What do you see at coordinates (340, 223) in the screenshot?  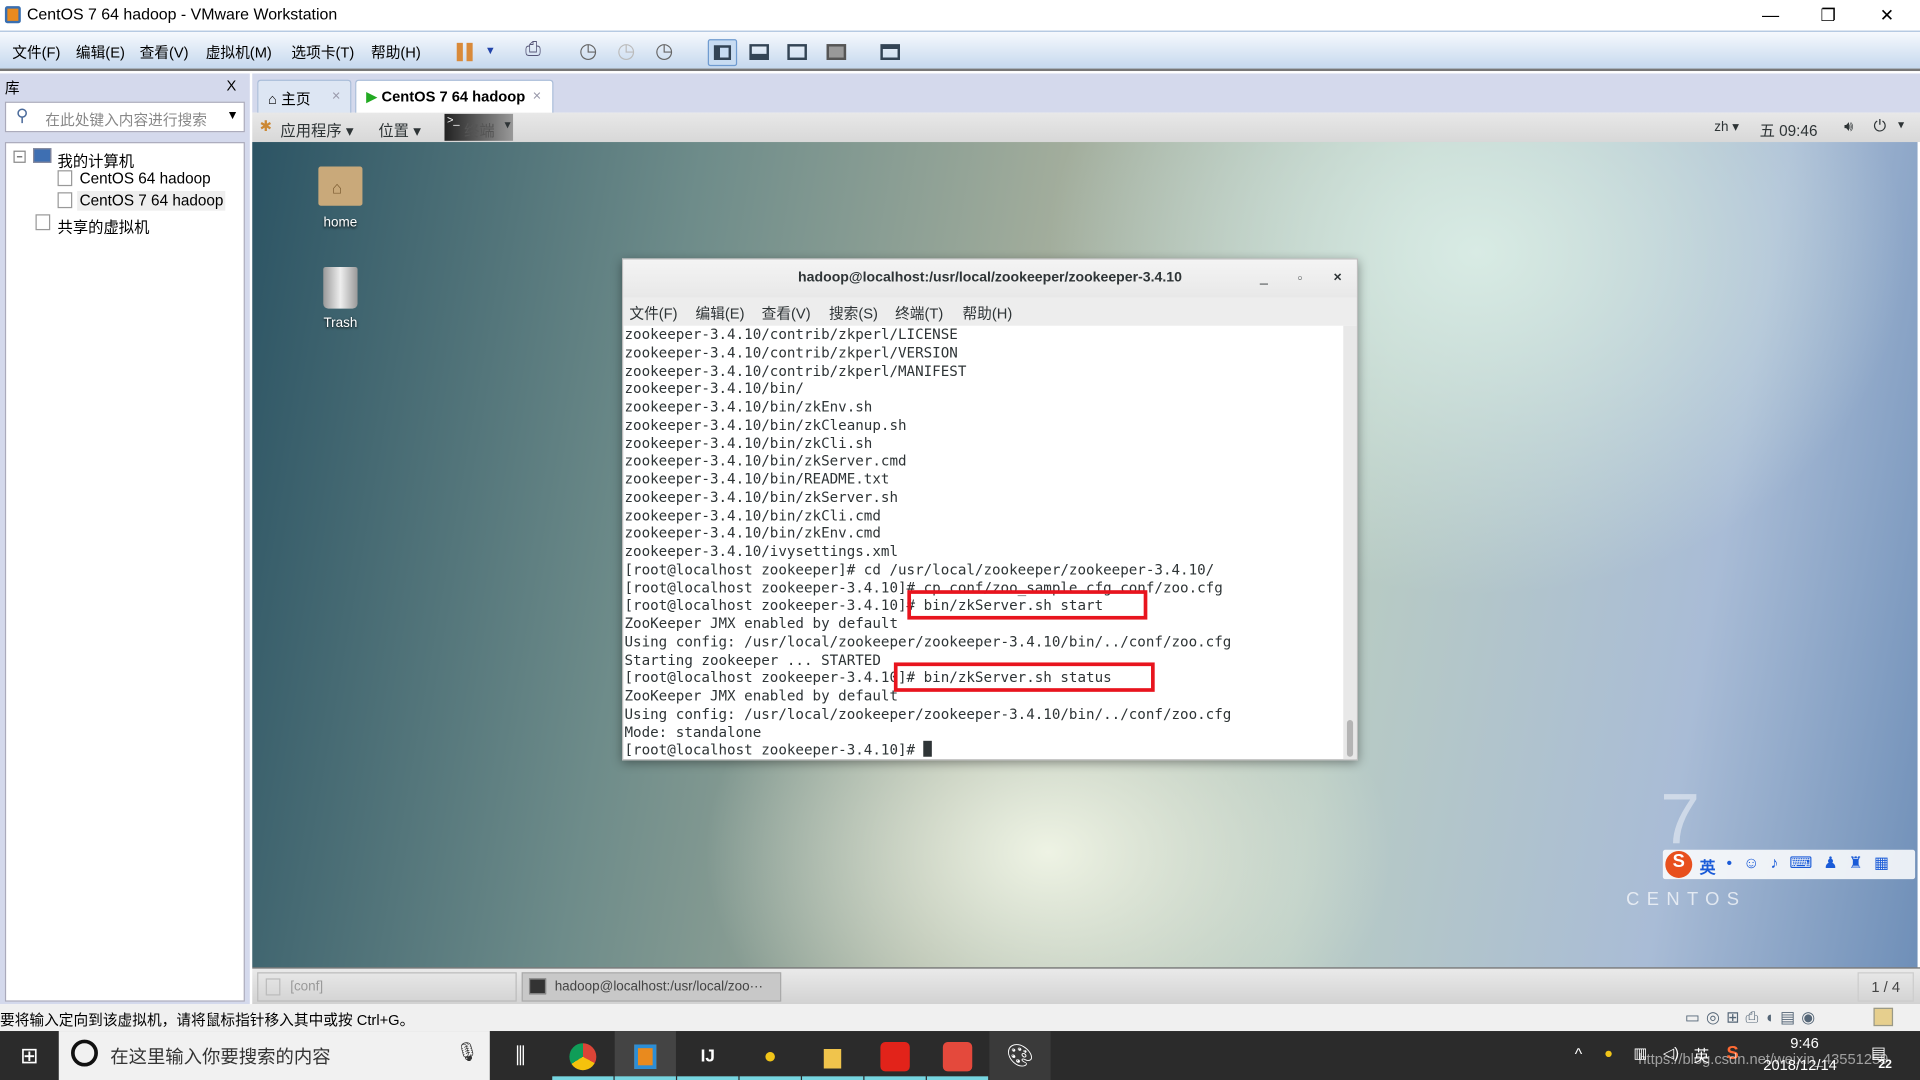 I see `home-icon-label: home` at bounding box center [340, 223].